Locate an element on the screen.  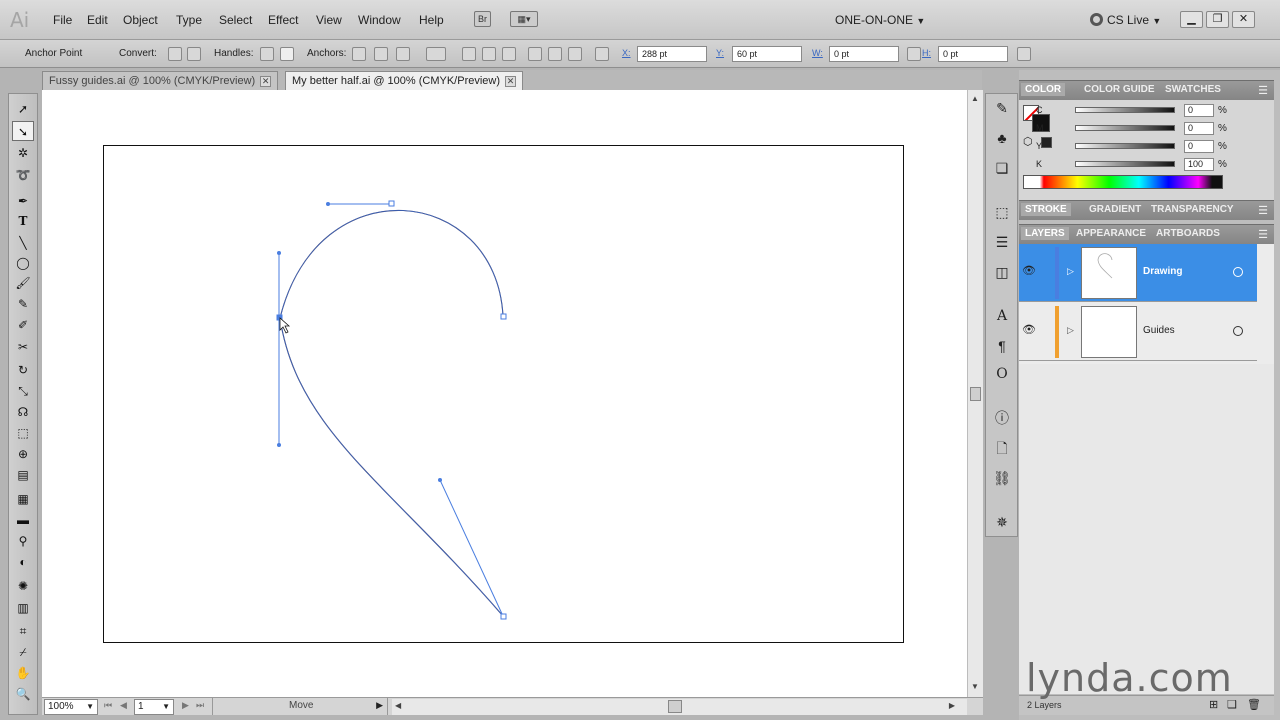
tab-gradient: GRADIENT is located at coordinates (1115, 209).